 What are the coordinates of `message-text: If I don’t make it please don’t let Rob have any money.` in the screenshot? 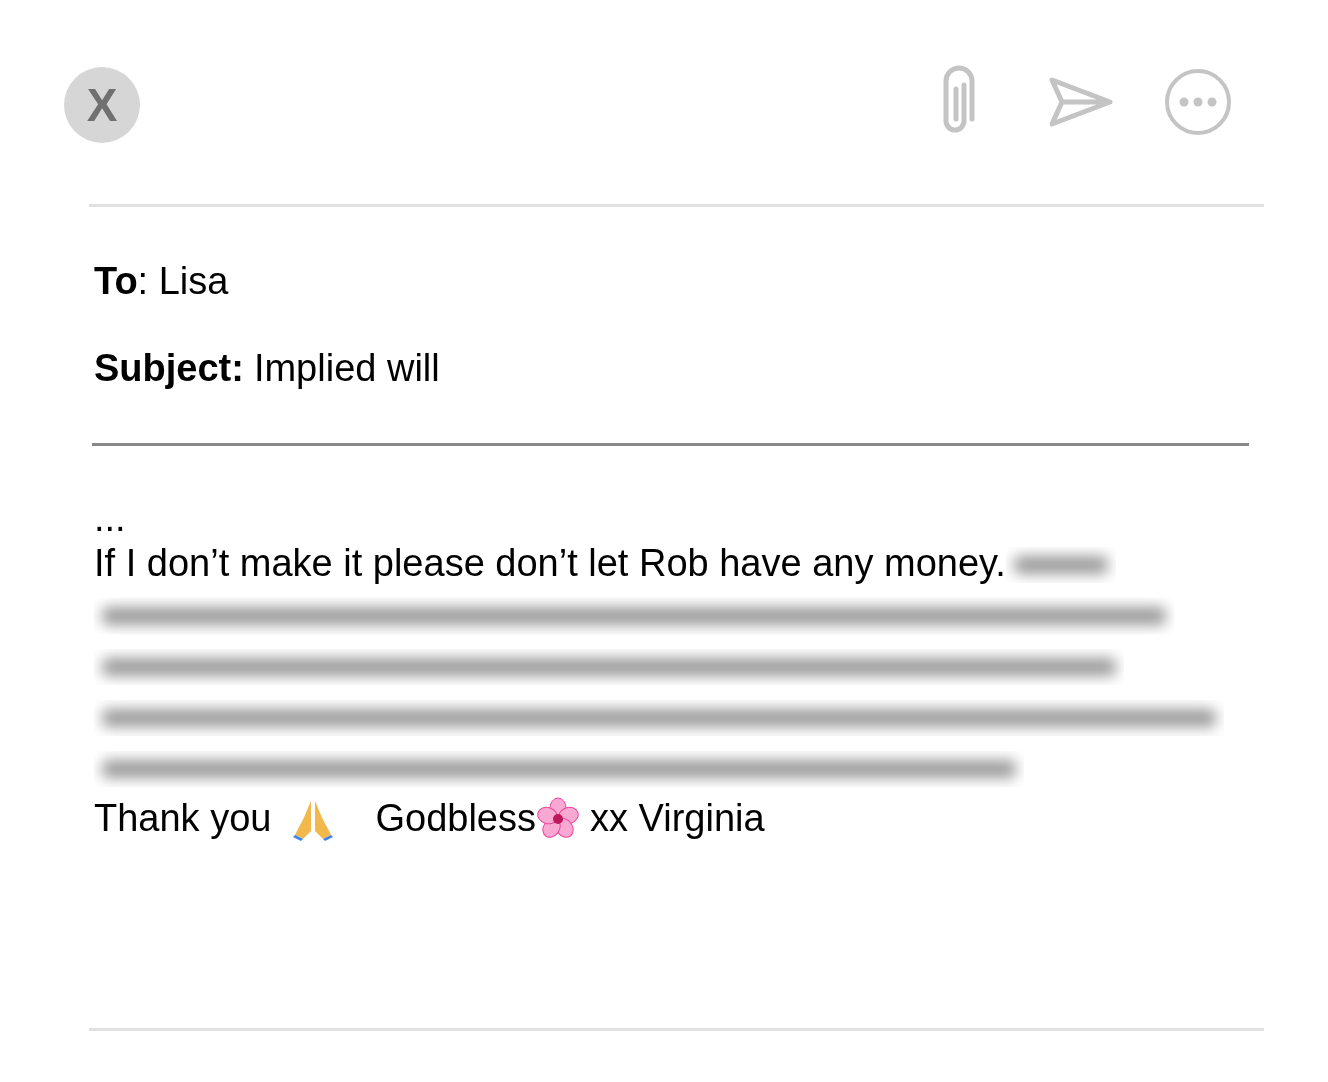 It's located at (550, 563).